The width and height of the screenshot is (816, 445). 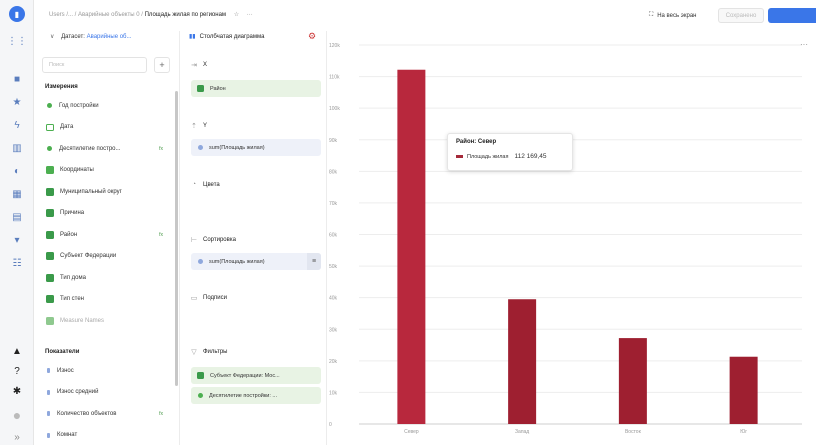 What do you see at coordinates (17, 79) in the screenshot?
I see `folder-icon: ■` at bounding box center [17, 79].